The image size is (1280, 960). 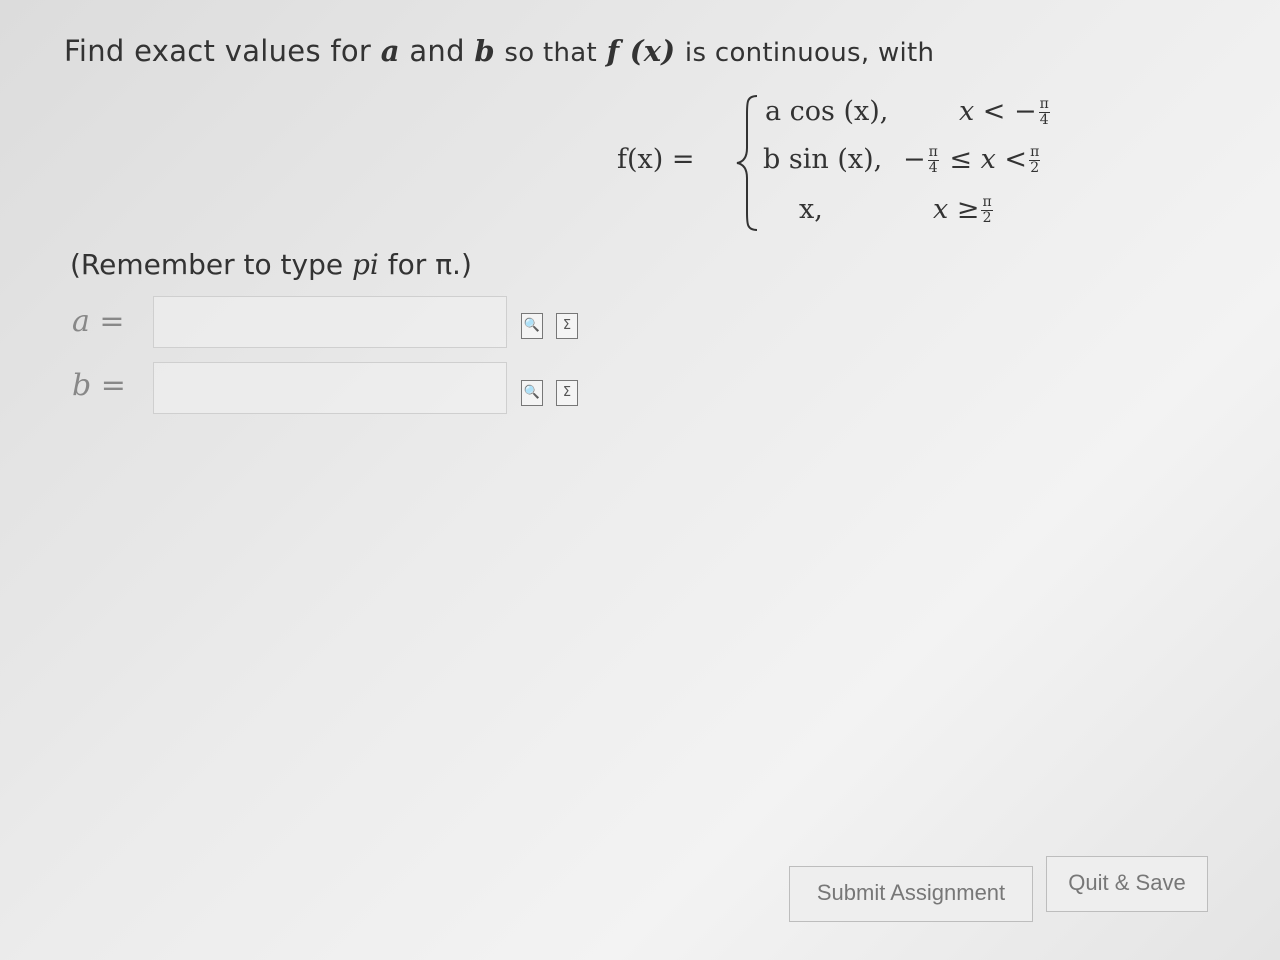 I want to click on answer-a-input, so click(x=330, y=322).